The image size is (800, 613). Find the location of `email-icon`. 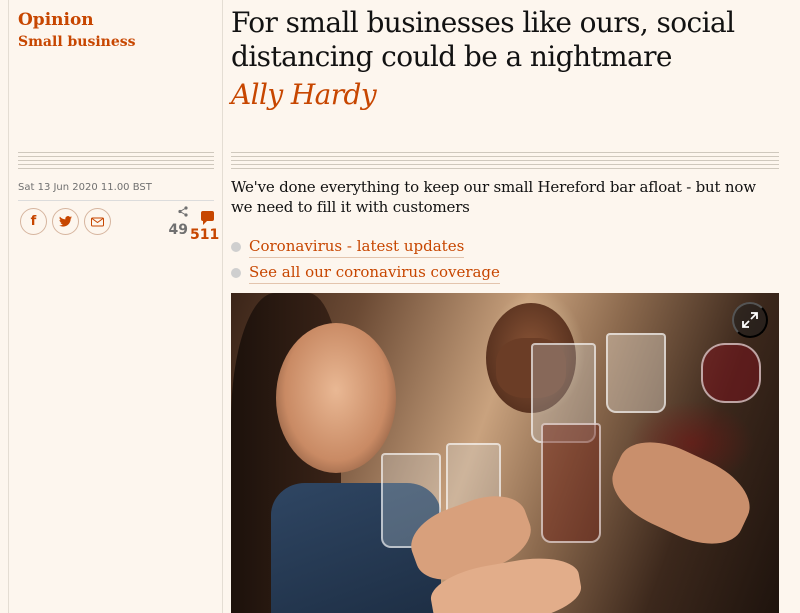

email-icon is located at coordinates (97, 221).